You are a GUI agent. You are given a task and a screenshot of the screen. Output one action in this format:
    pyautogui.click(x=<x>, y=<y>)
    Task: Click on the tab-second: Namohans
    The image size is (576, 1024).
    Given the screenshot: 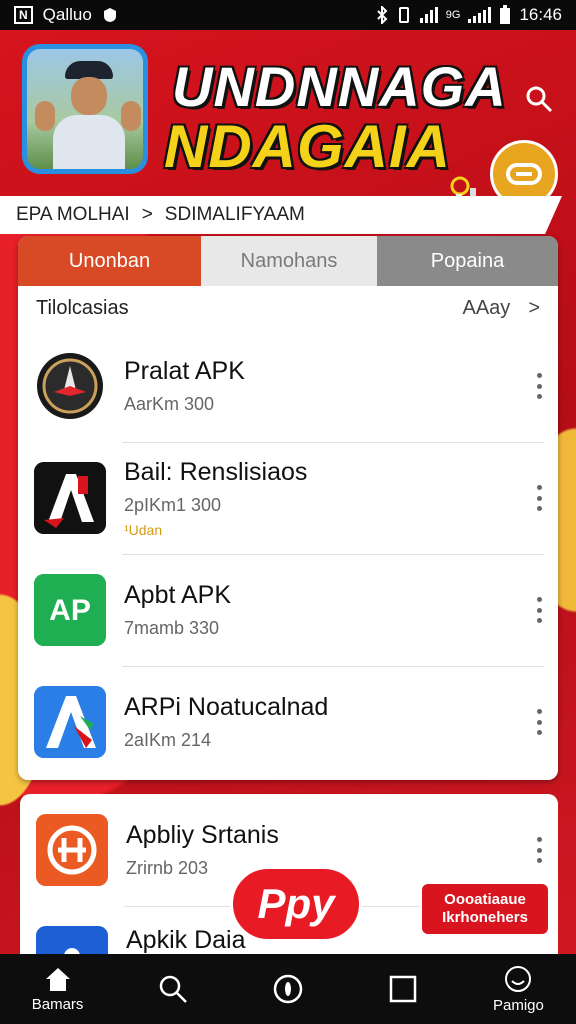 What is the action you would take?
    pyautogui.click(x=289, y=261)
    